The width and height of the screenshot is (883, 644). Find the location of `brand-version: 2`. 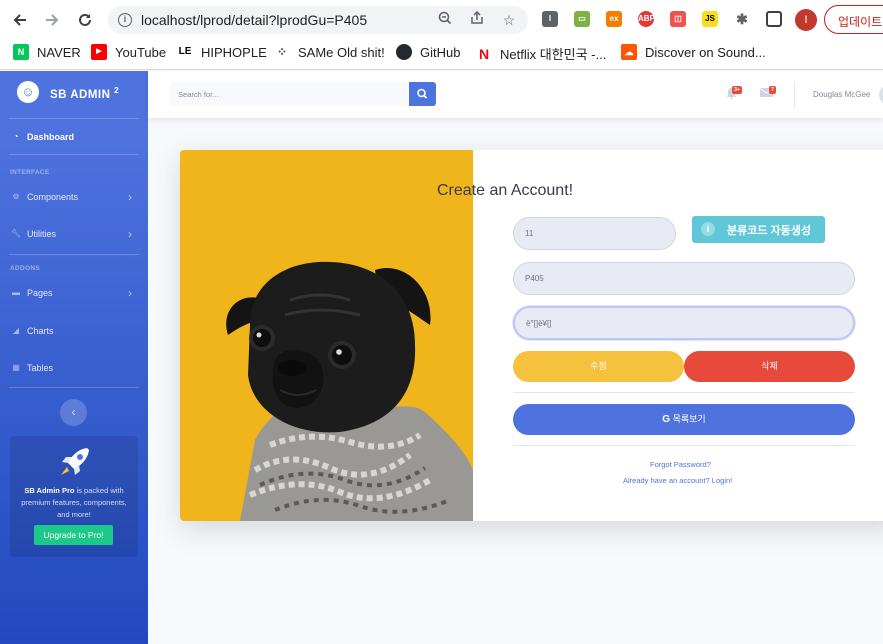

brand-version: 2 is located at coordinates (117, 90).